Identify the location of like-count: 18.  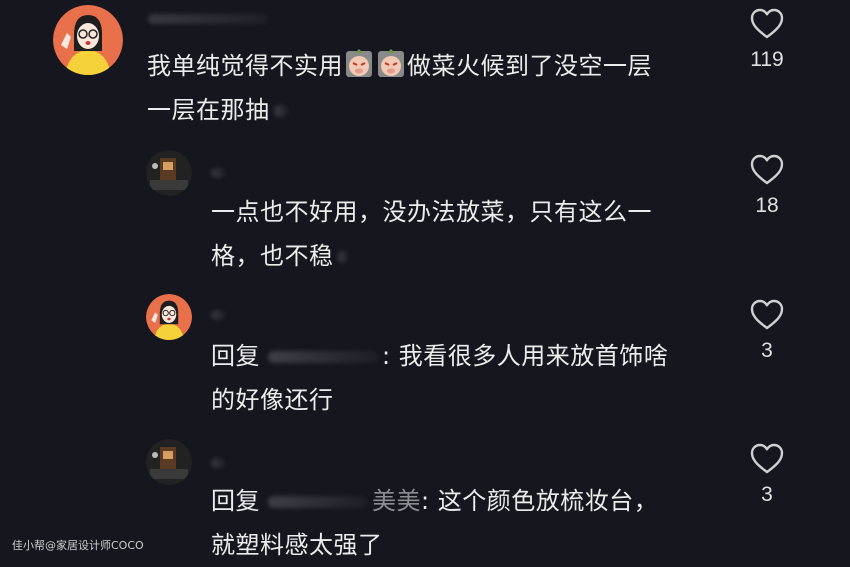
(767, 205).